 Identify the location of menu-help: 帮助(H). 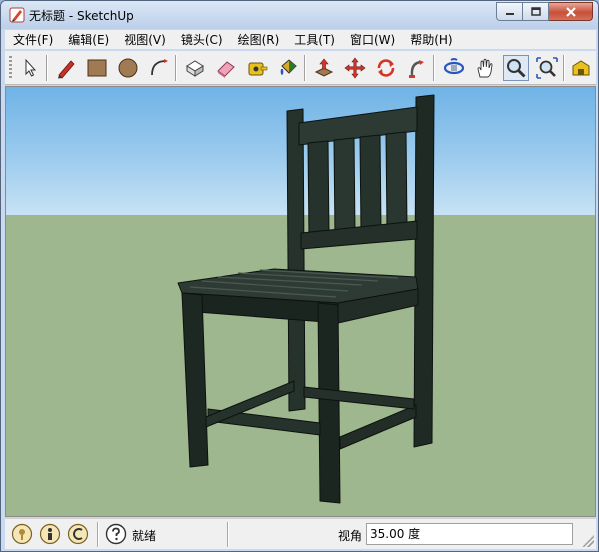
(430, 40).